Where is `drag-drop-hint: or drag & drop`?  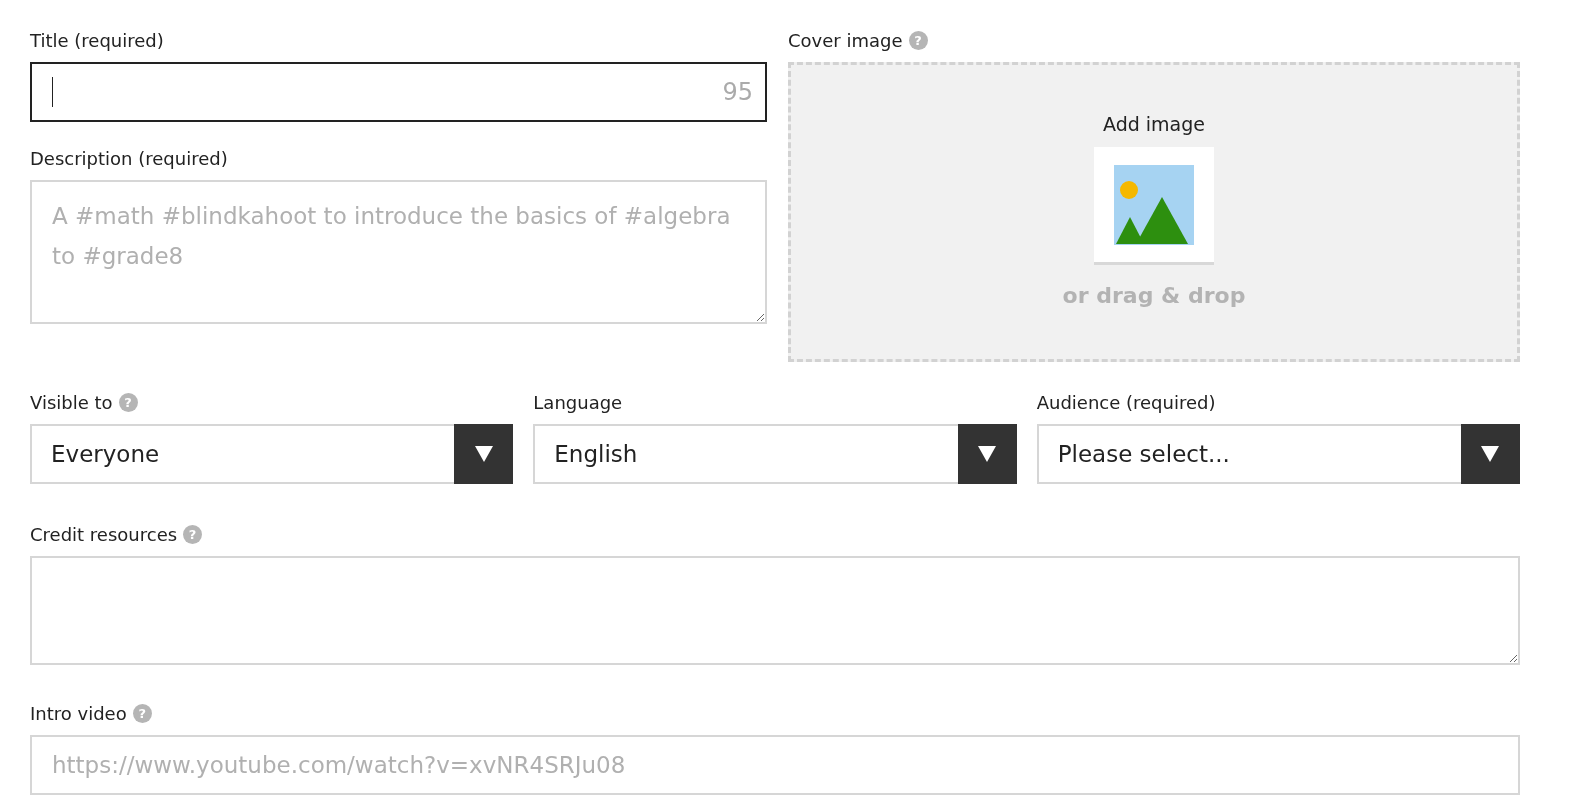 drag-drop-hint: or drag & drop is located at coordinates (1154, 295).